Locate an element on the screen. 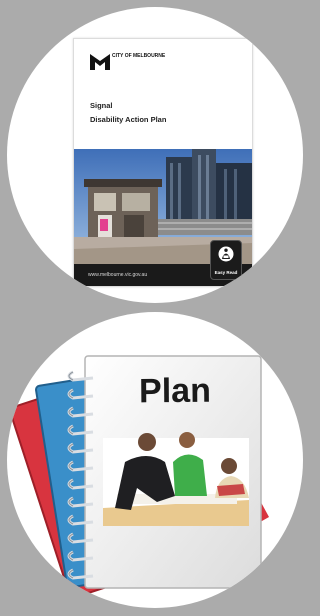 The width and height of the screenshot is (320, 616). people-planning-photo is located at coordinates (176, 479).